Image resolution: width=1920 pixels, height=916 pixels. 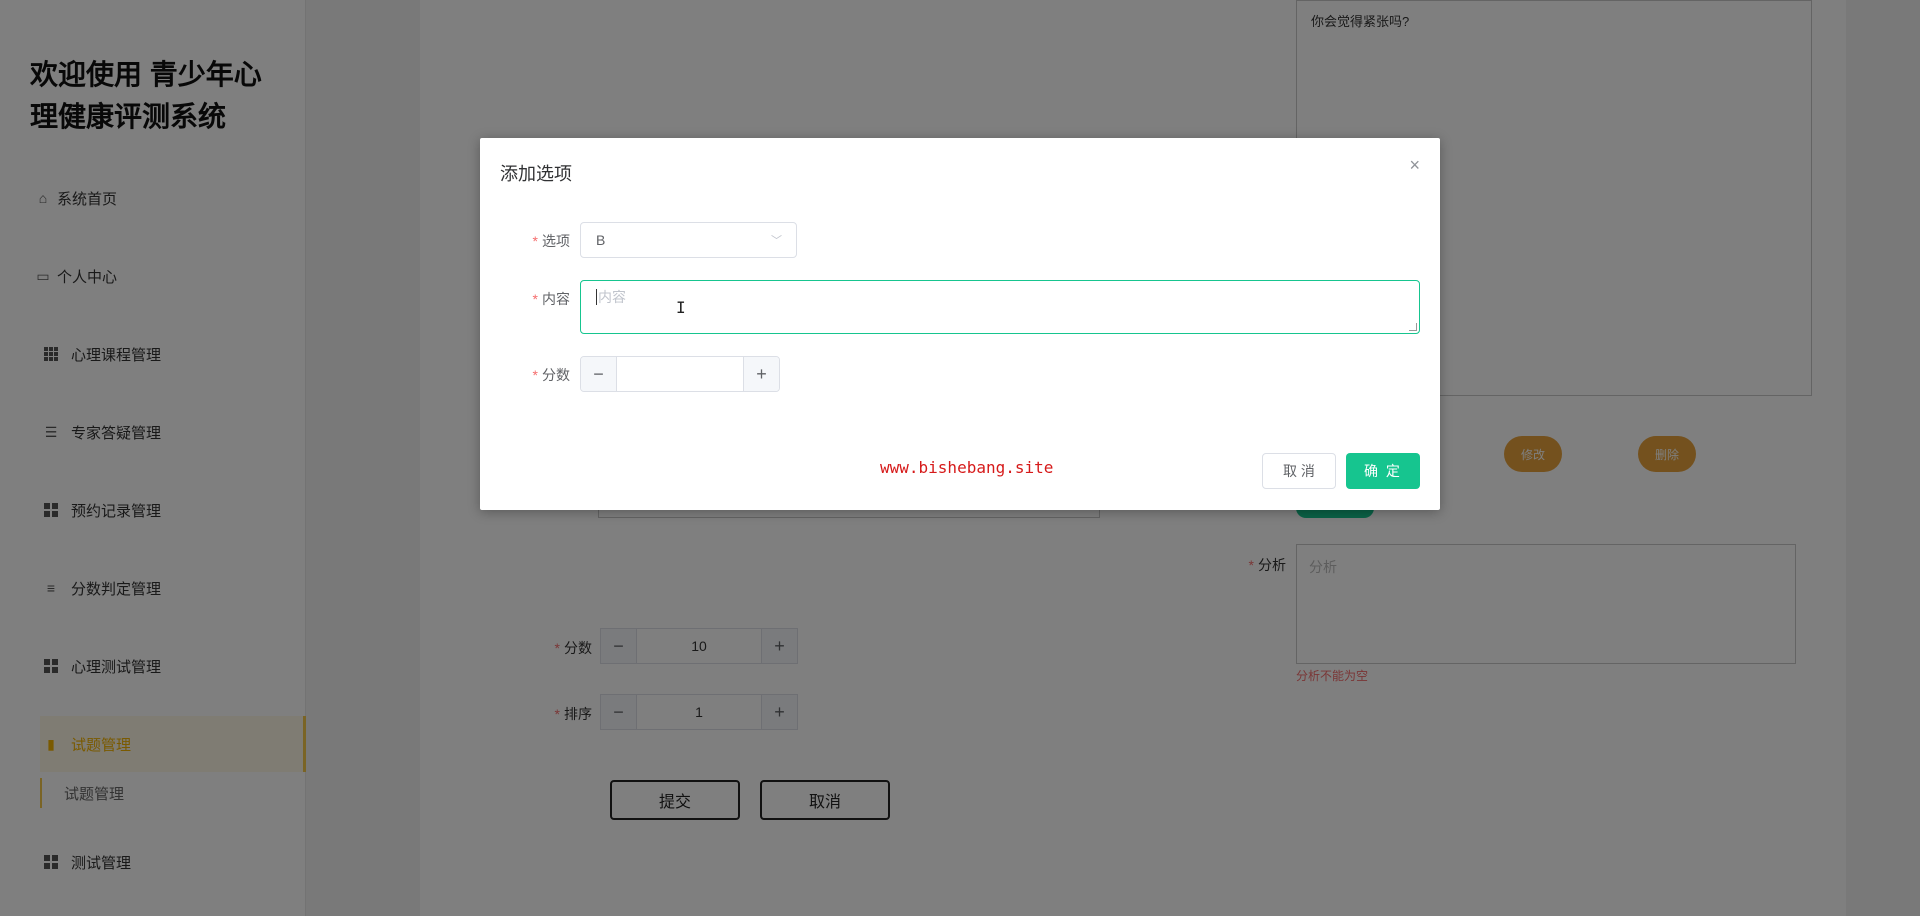 I want to click on watermark: www.bishebang.site, so click(x=967, y=467).